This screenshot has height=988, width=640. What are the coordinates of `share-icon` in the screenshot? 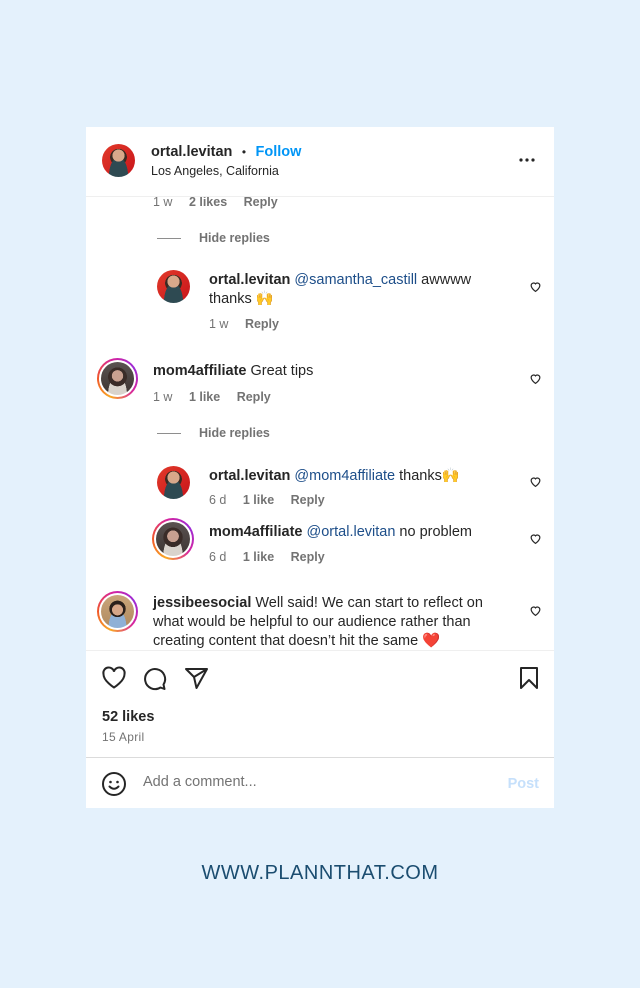 It's located at (196, 678).